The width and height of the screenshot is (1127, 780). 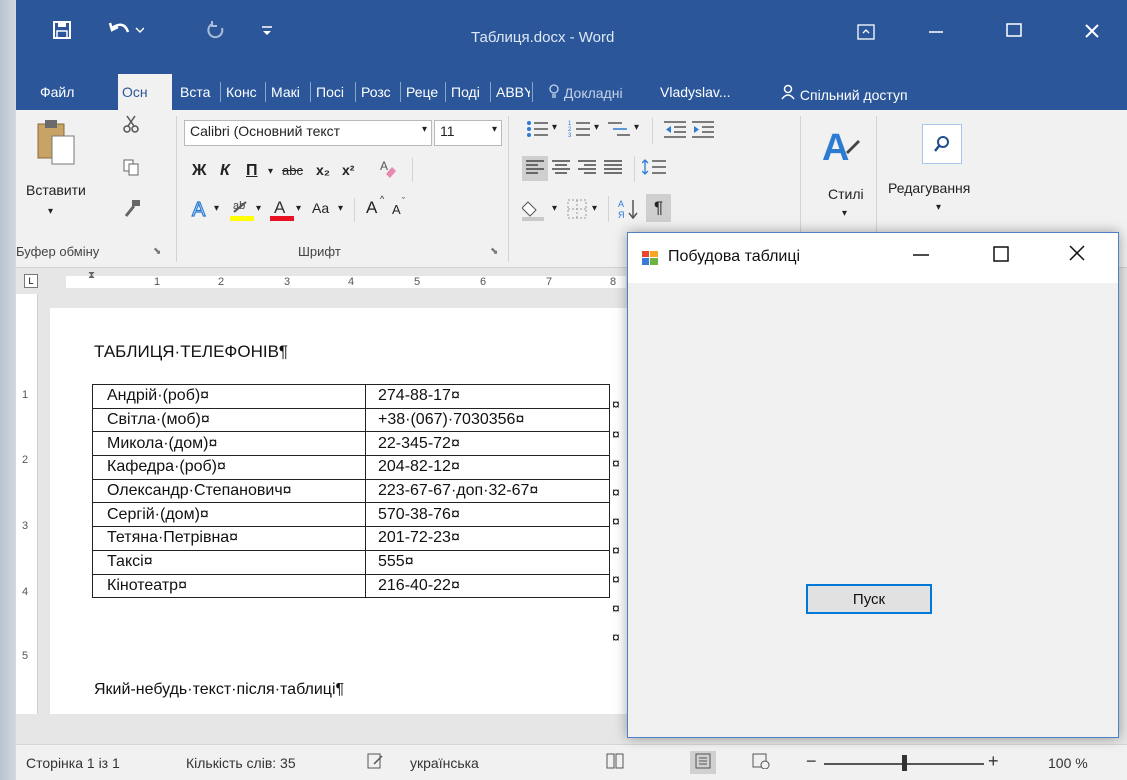 I want to click on table-row: Андрій·(роб)¤ 274-88-17¤, so click(x=351, y=396).